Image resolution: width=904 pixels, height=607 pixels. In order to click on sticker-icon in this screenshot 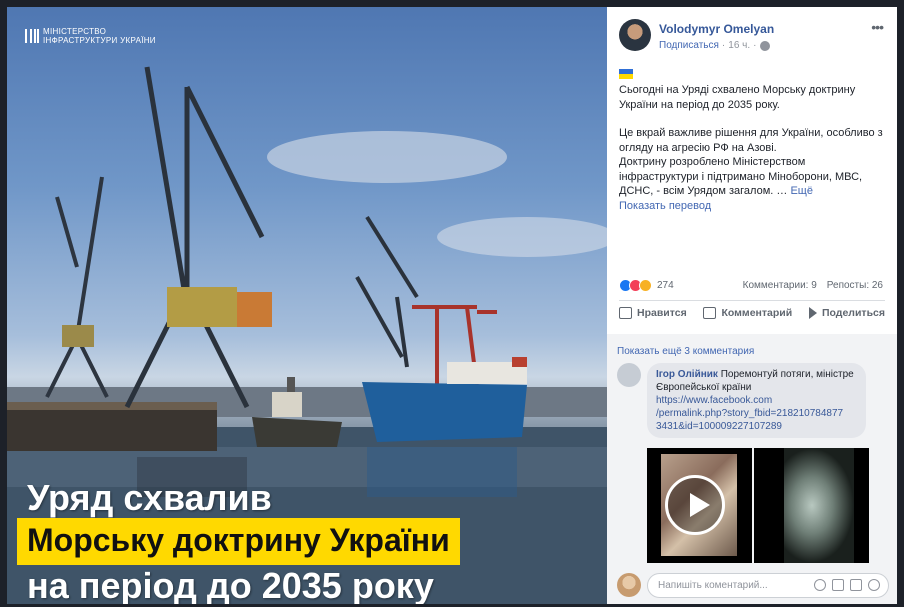, I will do `click(874, 585)`.